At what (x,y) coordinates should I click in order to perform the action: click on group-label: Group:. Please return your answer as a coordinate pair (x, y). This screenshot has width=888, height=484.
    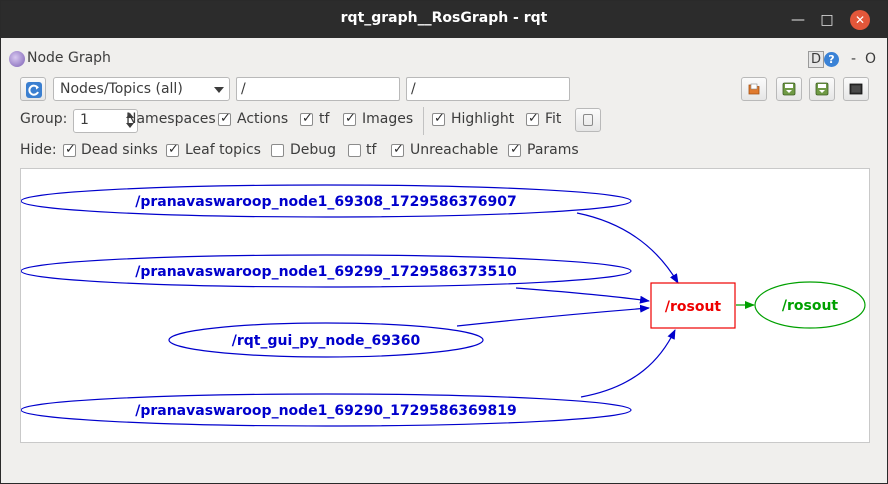
    Looking at the image, I should click on (44, 119).